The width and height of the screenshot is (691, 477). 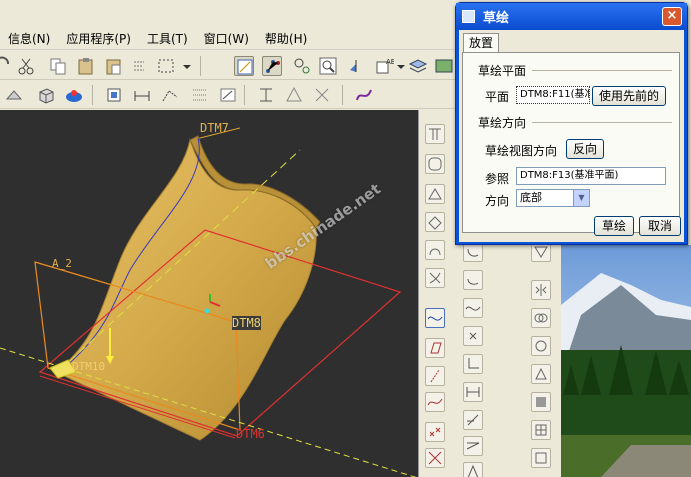 I want to click on dialog-title: 草绘, so click(x=496, y=18).